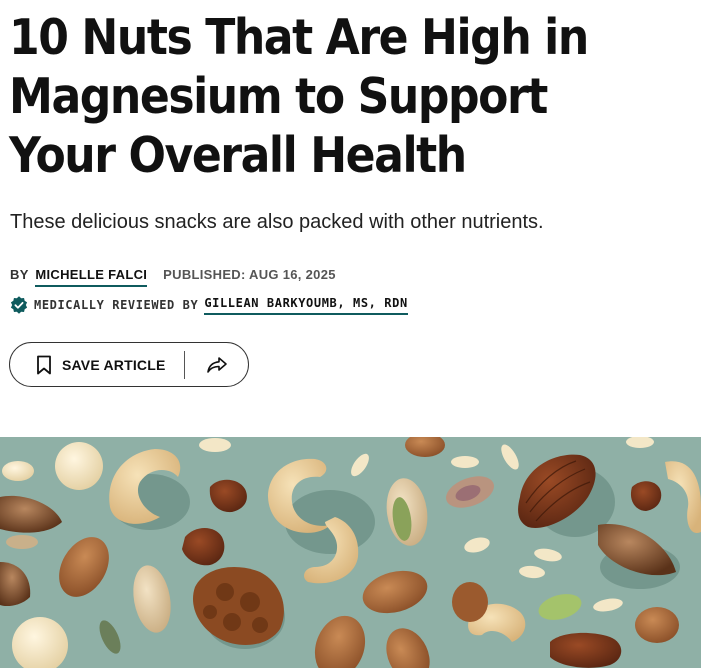 Image resolution: width=701 pixels, height=668 pixels. Describe the element at coordinates (306, 305) in the screenshot. I see `reviewer-link: GILLEAN BARKYOUMB, MS, RDN` at that location.